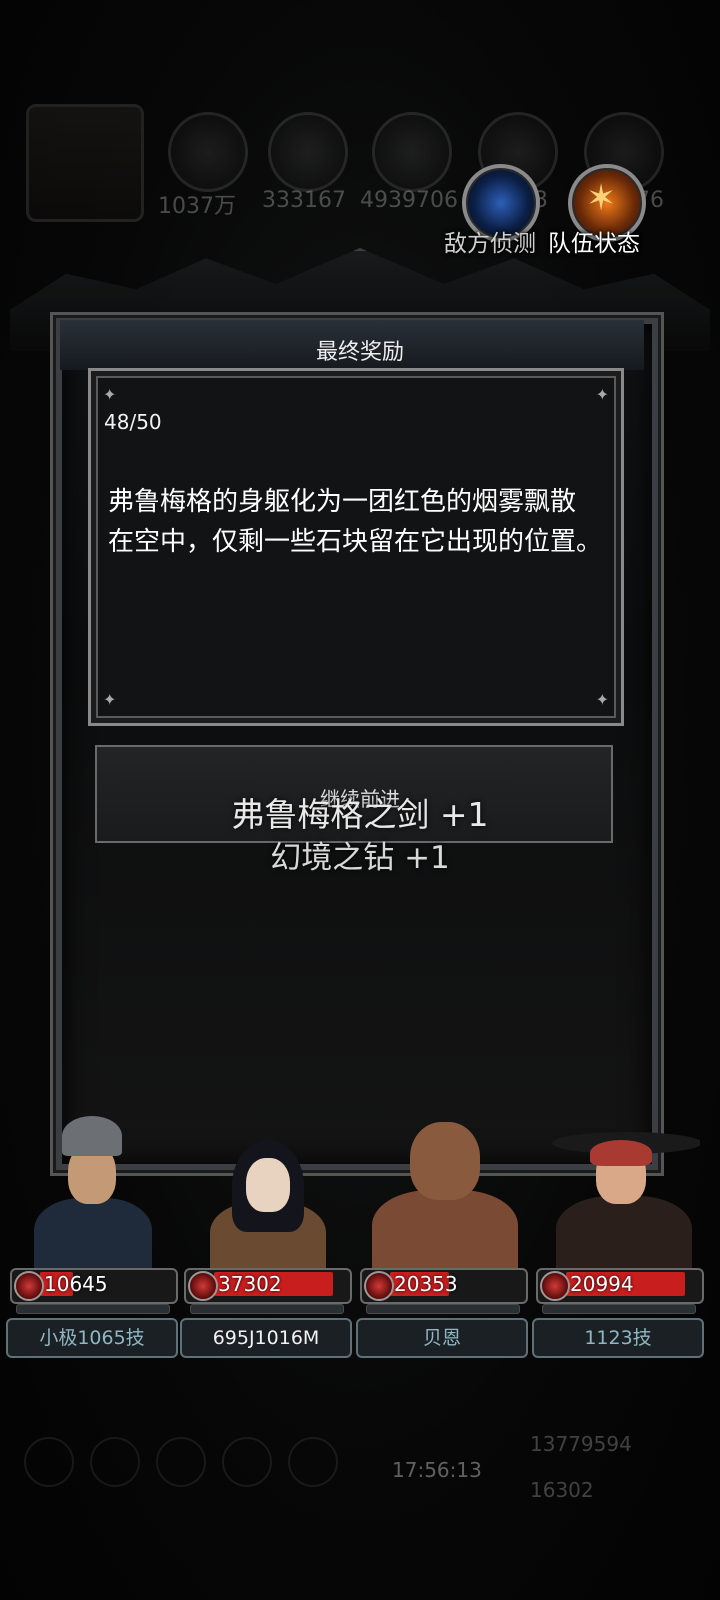 This screenshot has height=1600, width=720. I want to click on hero-name: 贝恩, so click(442, 1338).